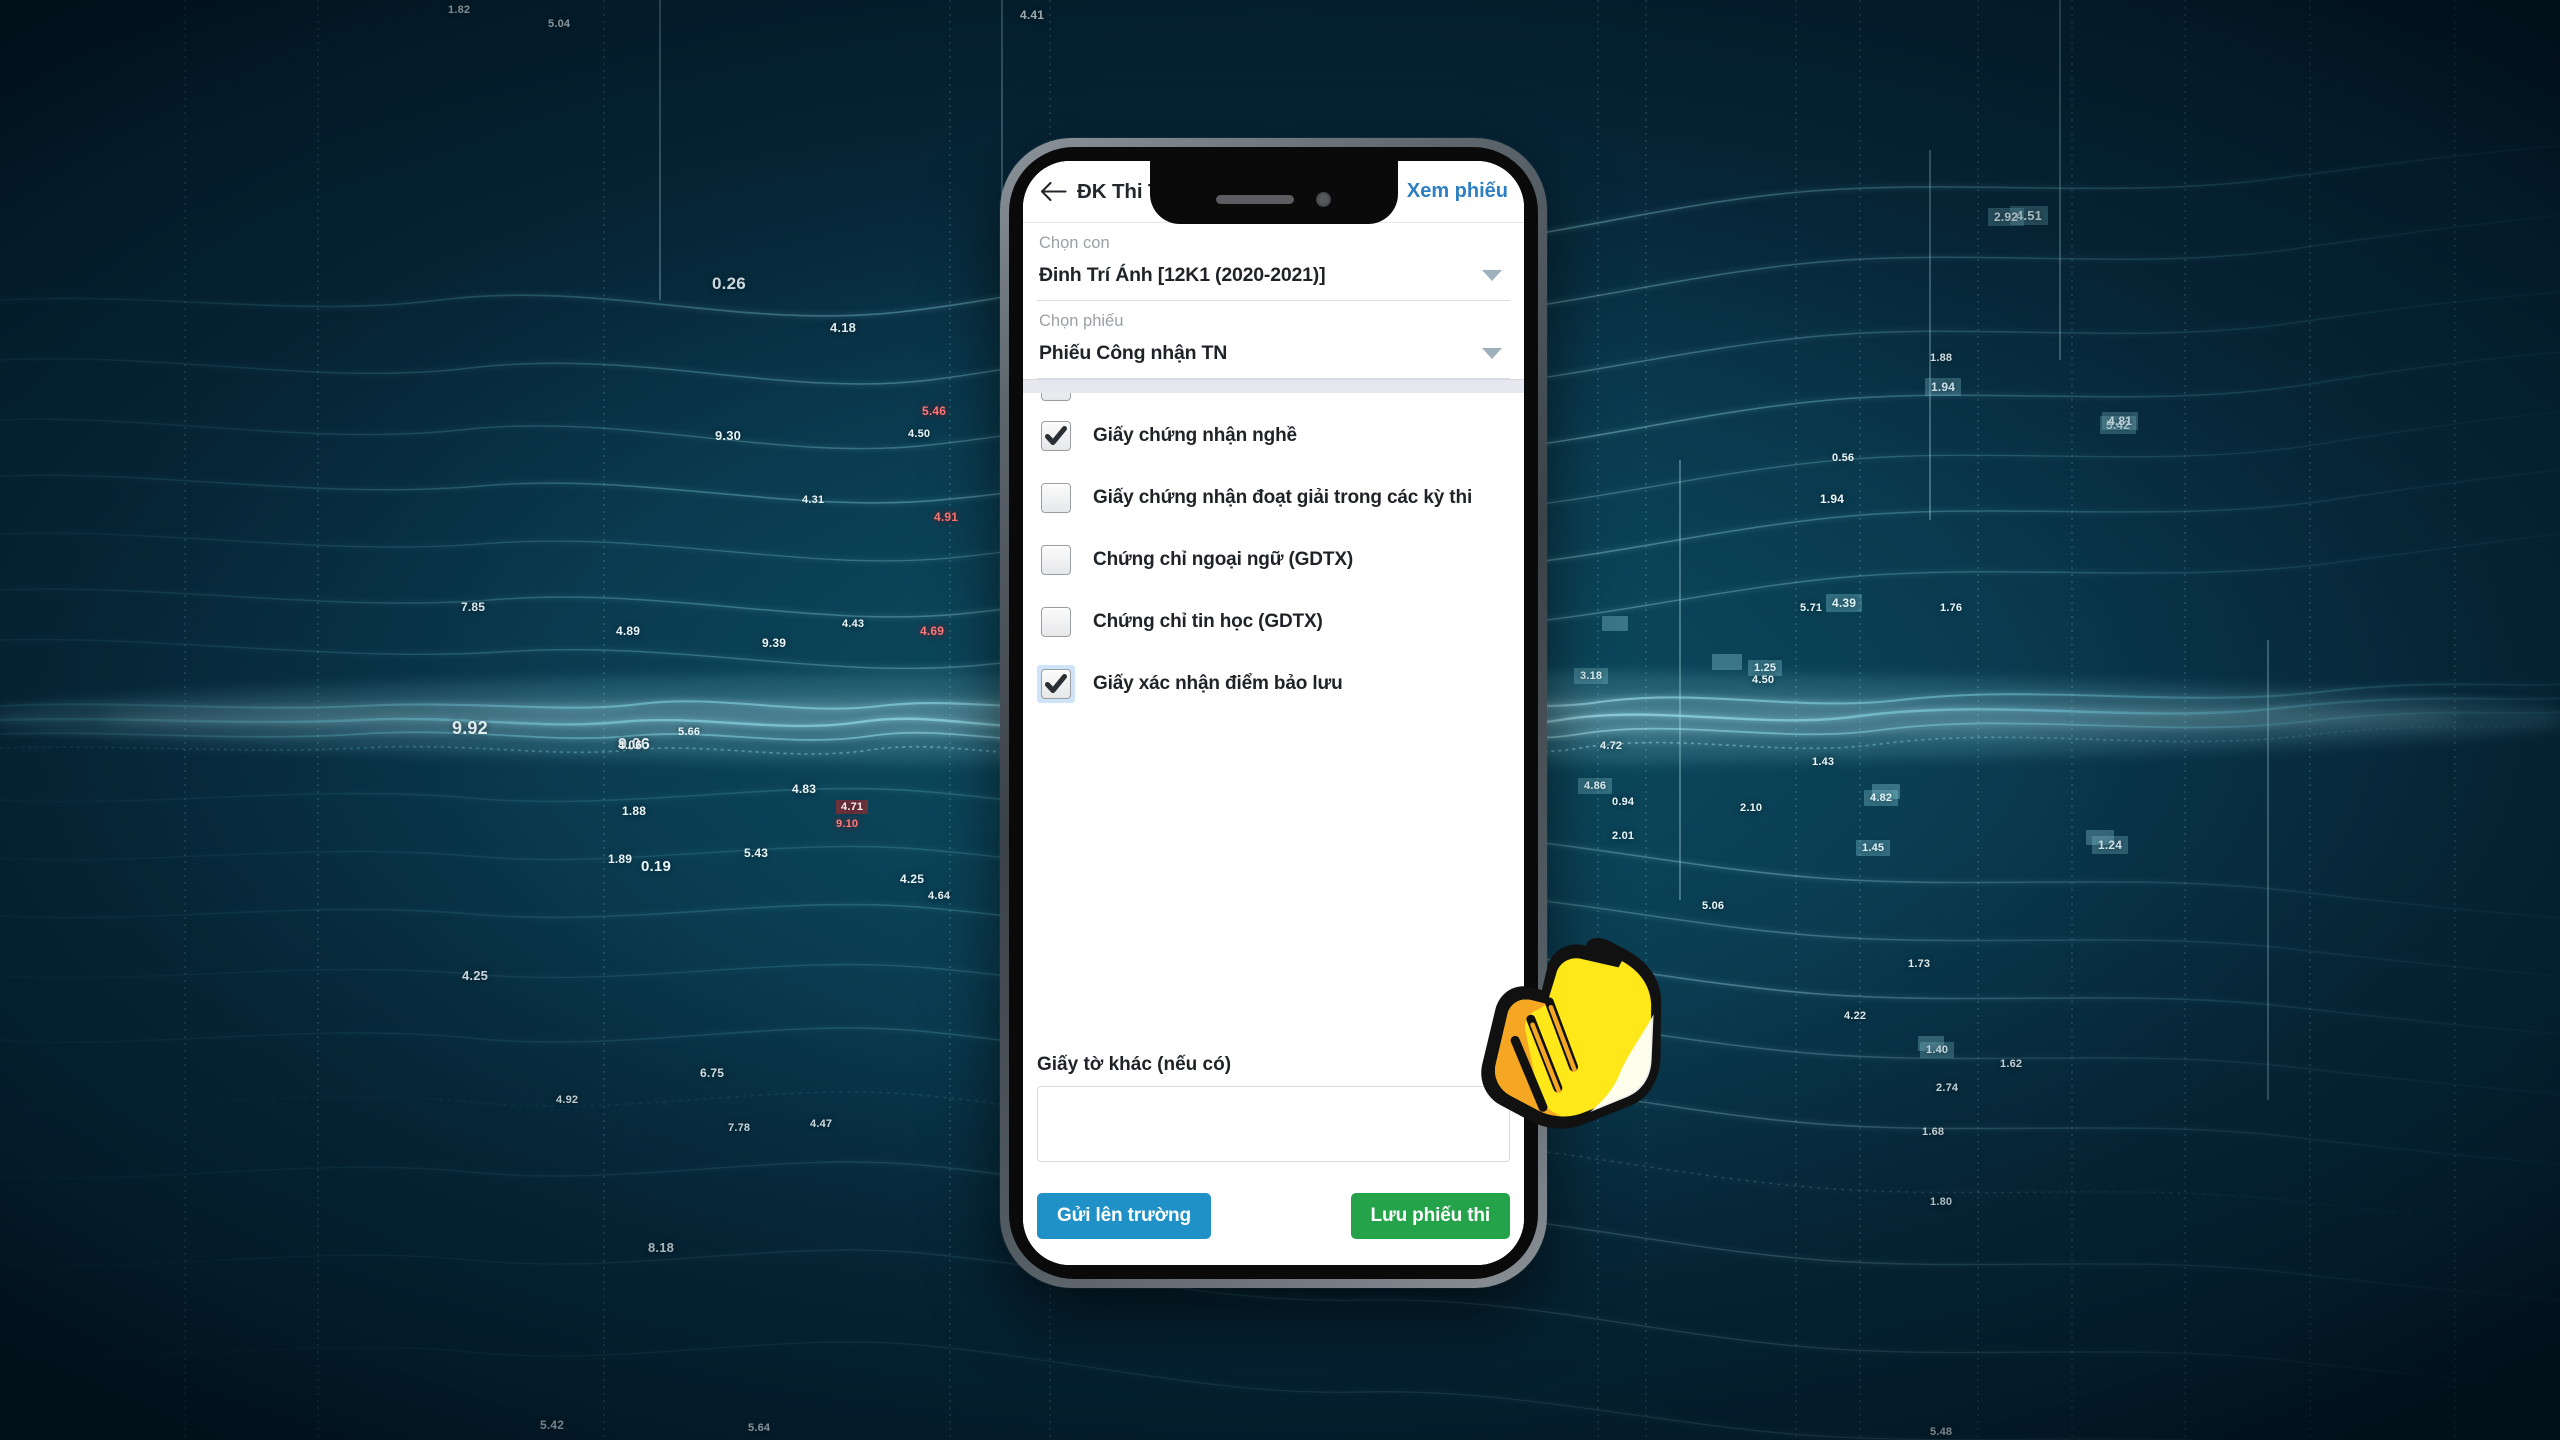  I want to click on document-checkbox-row: Chứng chỉ tin học (GDTX), so click(1273, 622).